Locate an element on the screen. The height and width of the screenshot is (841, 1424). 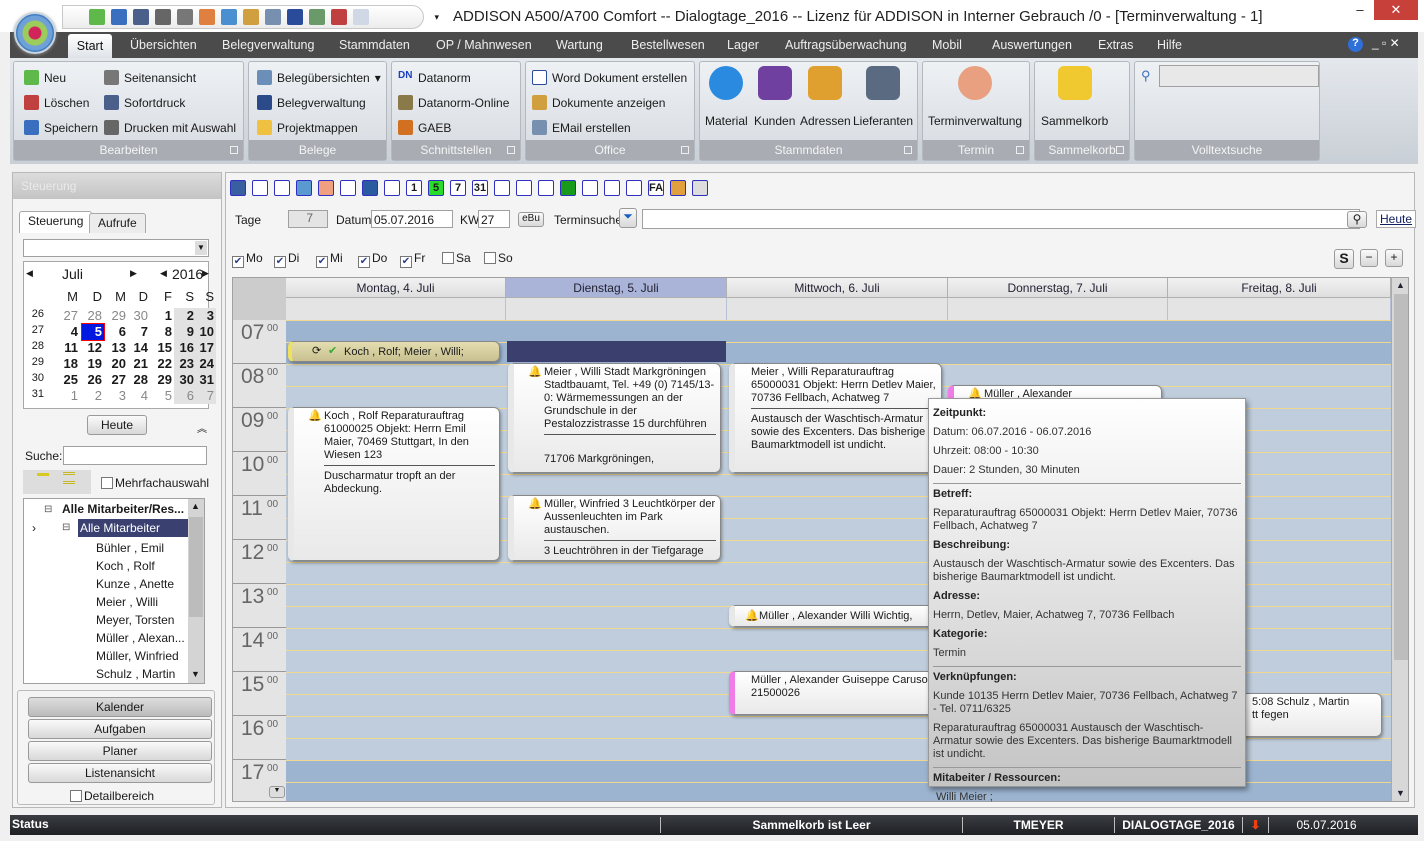
datanorm-online-button: Datanorm-Online is located at coordinates (453, 102).